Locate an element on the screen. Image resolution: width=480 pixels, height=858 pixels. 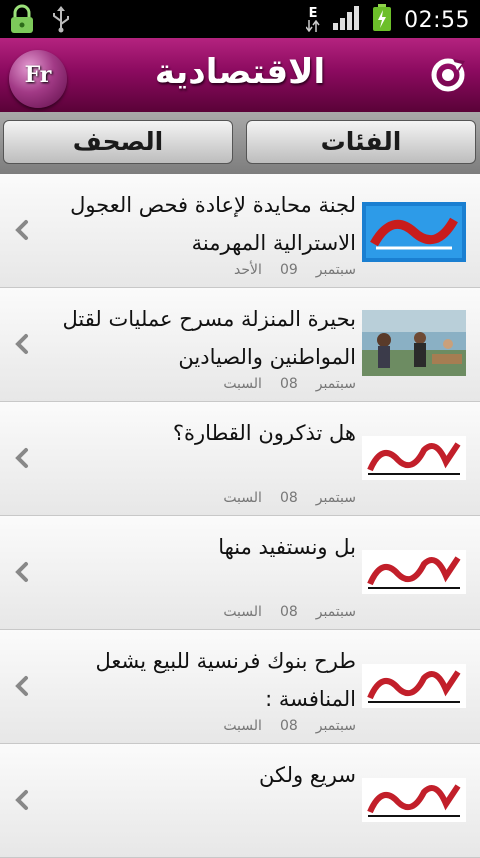
article-headline: طرح بنوك فرنسية للبيع يشعل المنافسة : is located at coordinates (225, 680).